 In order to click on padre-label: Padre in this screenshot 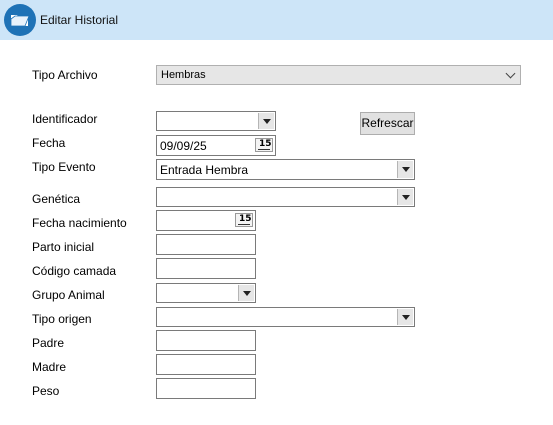, I will do `click(48, 343)`.